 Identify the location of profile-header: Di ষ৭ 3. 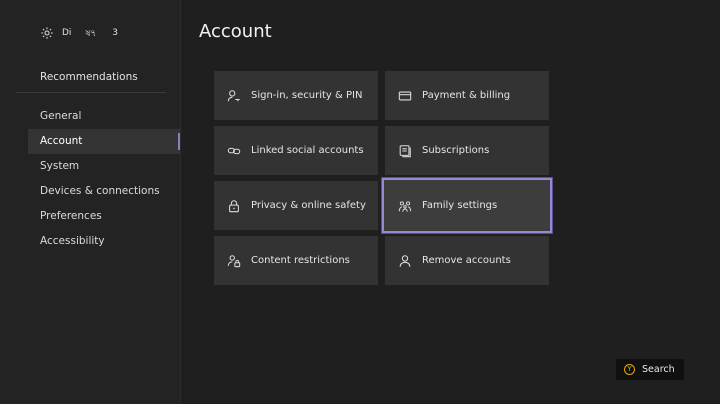
(79, 33).